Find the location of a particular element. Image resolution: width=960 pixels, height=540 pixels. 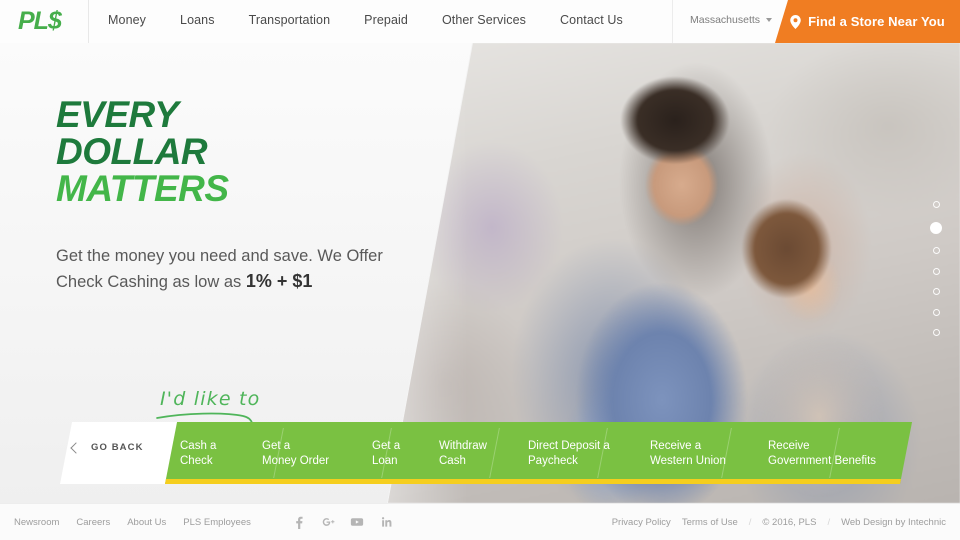

hero-headline: EVERY DOLLAR MATTERS is located at coordinates (221, 151).